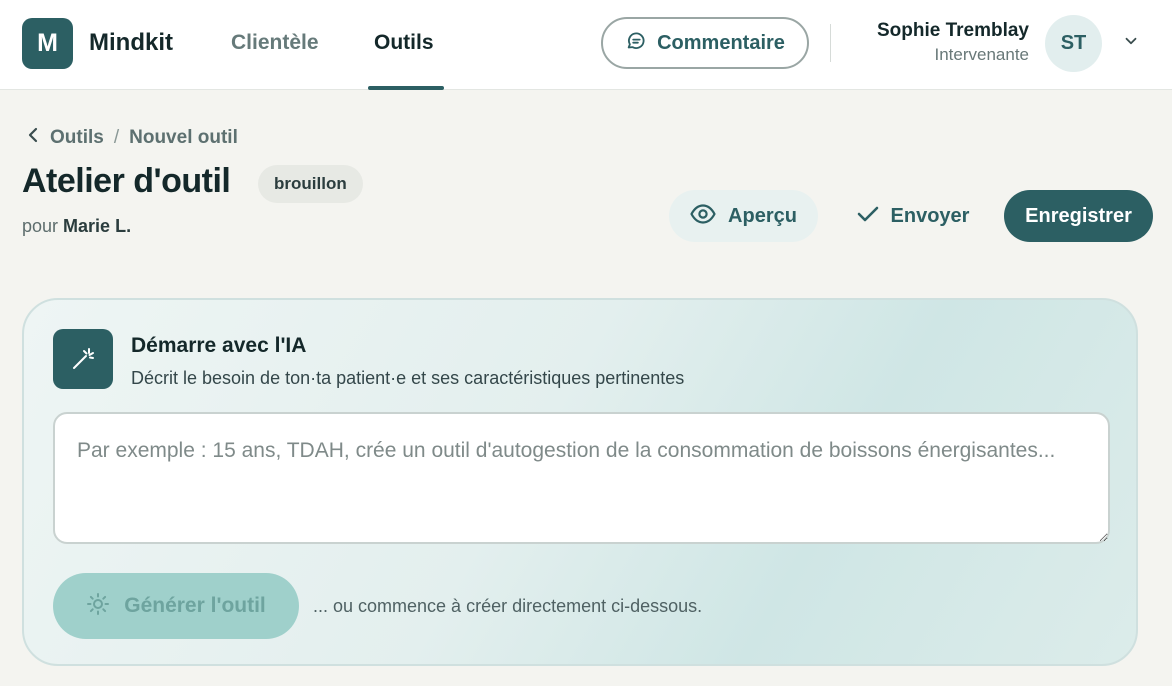 Image resolution: width=1172 pixels, height=686 pixels. I want to click on chat-bubble-icon, so click(636, 43).